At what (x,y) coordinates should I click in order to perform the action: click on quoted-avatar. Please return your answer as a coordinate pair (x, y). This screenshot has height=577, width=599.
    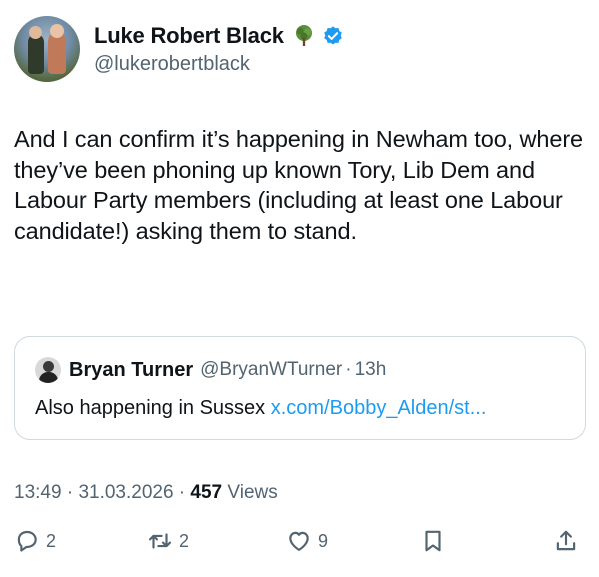
    Looking at the image, I should click on (48, 370).